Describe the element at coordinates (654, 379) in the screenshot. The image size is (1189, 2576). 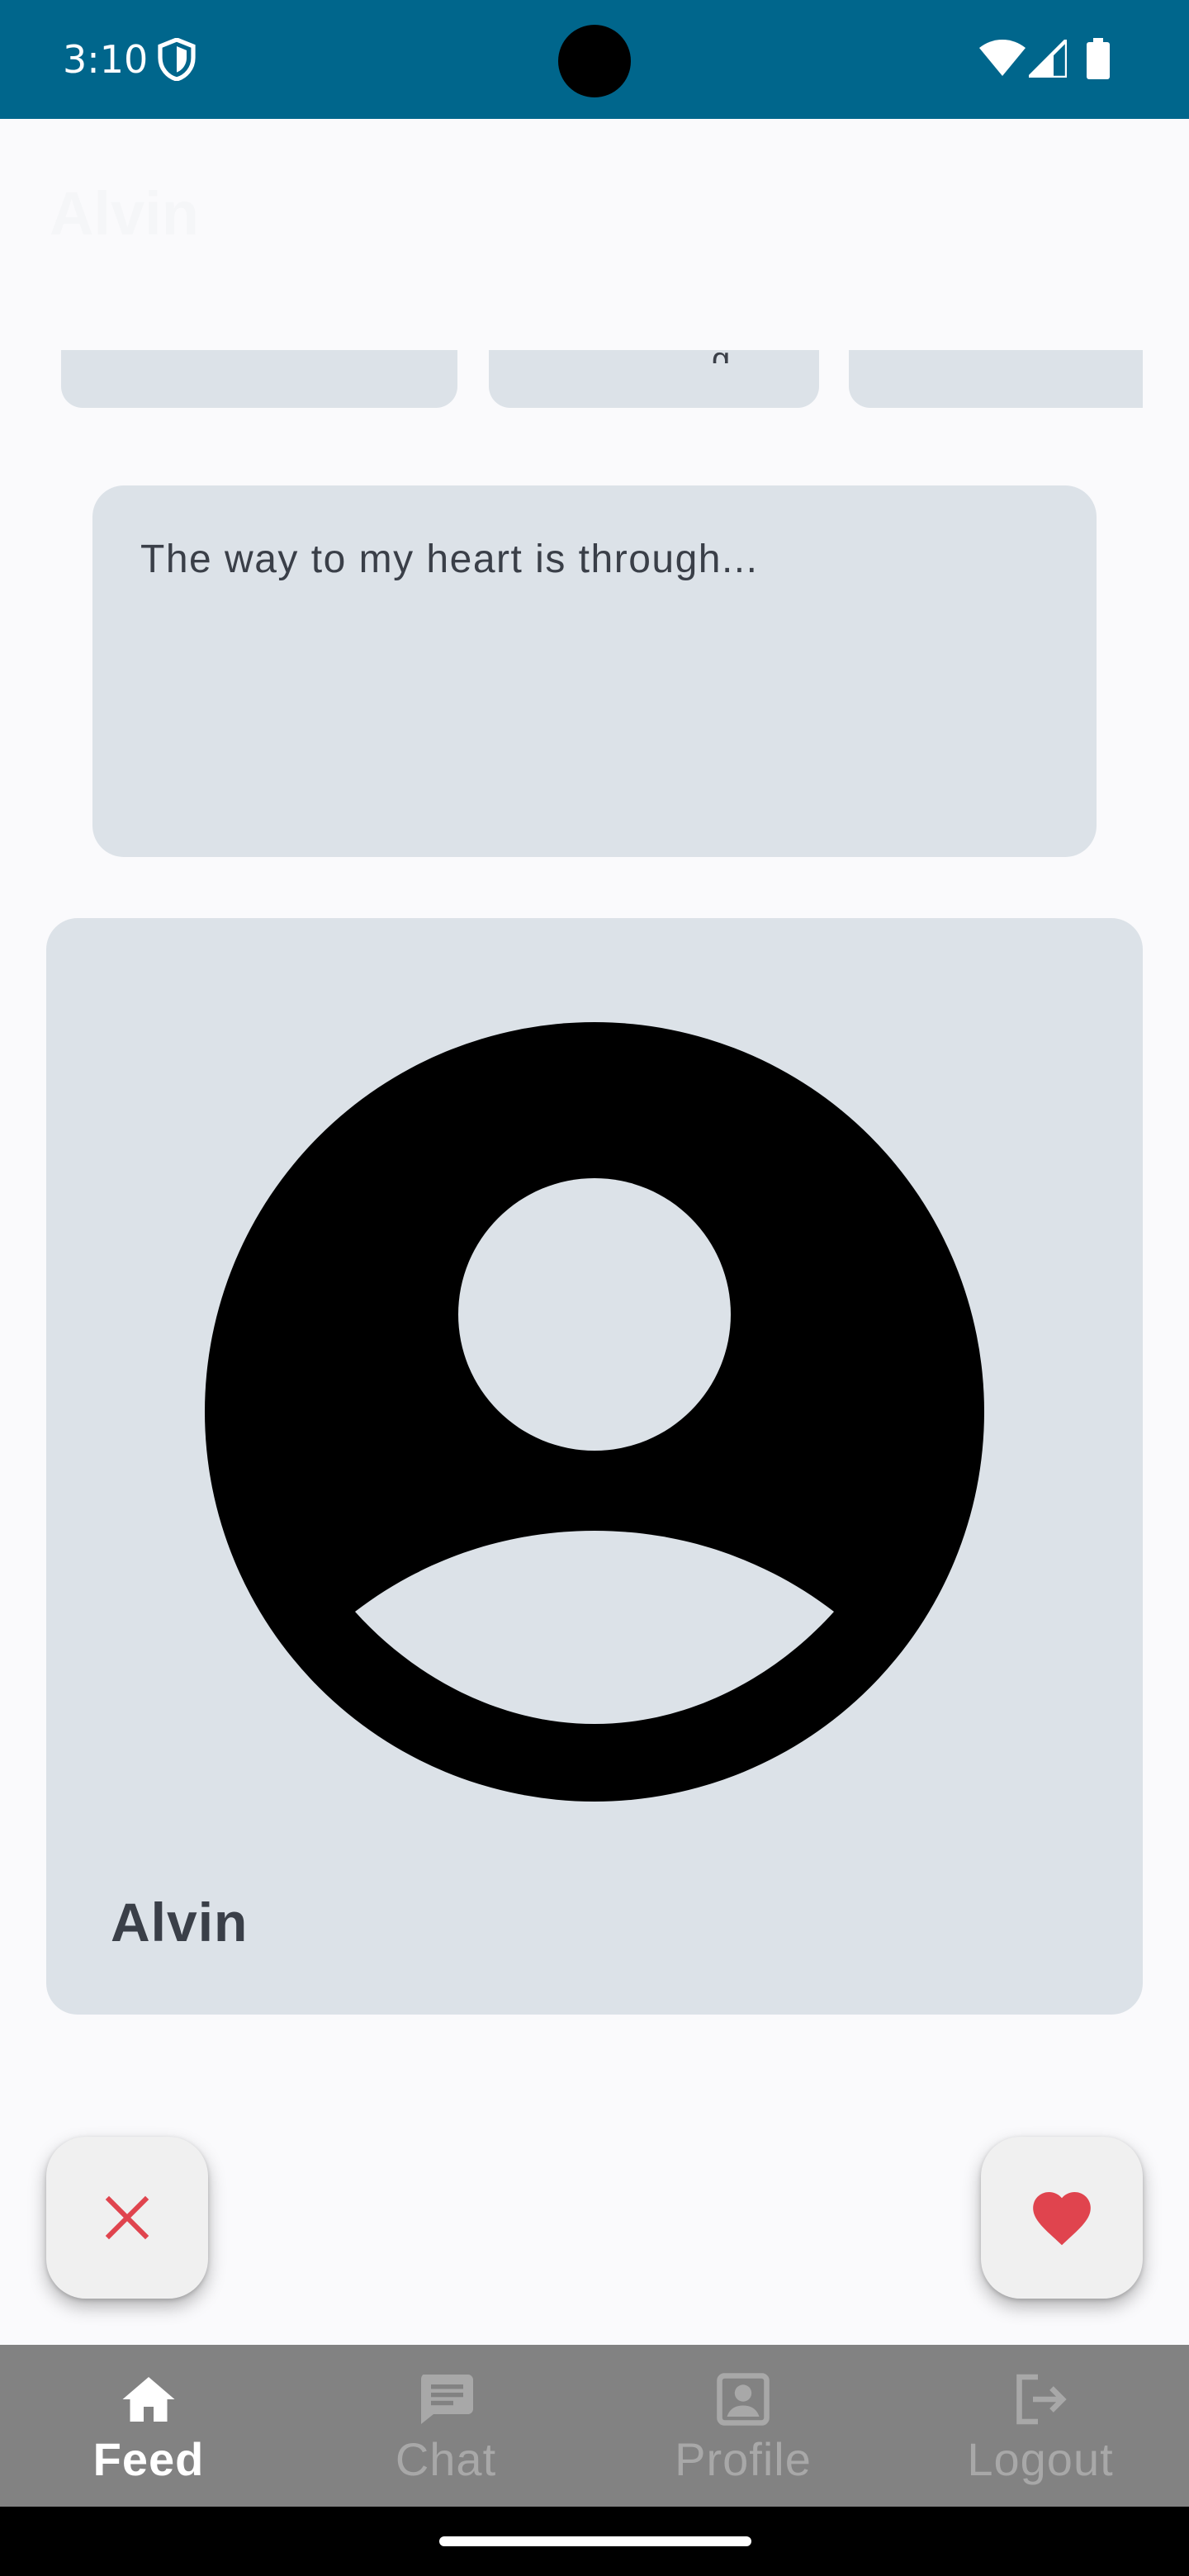
I see `prompt-chip: g` at that location.